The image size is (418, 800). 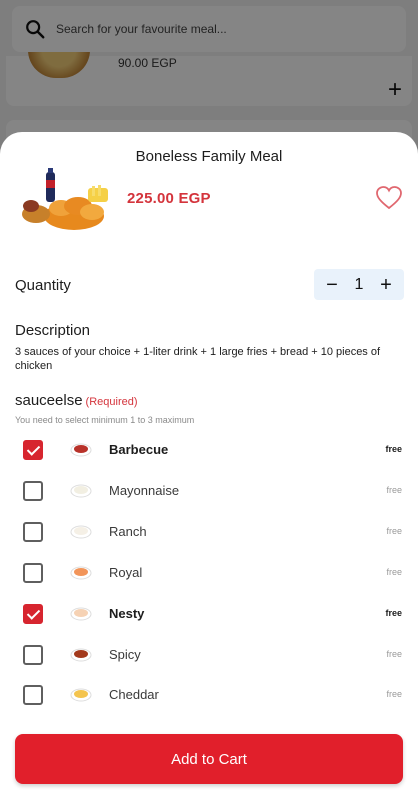 I want to click on required-badge: (Required), so click(x=111, y=402).